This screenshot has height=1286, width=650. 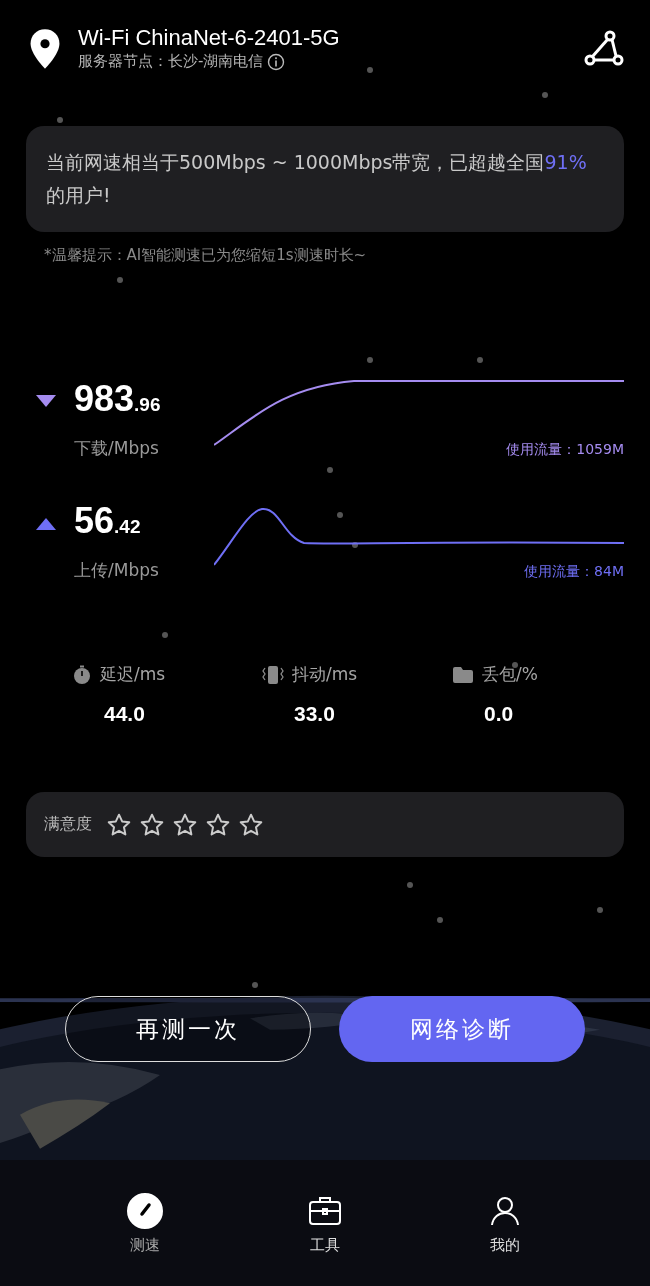 What do you see at coordinates (462, 1029) in the screenshot?
I see `diagnose-button: 网络诊断` at bounding box center [462, 1029].